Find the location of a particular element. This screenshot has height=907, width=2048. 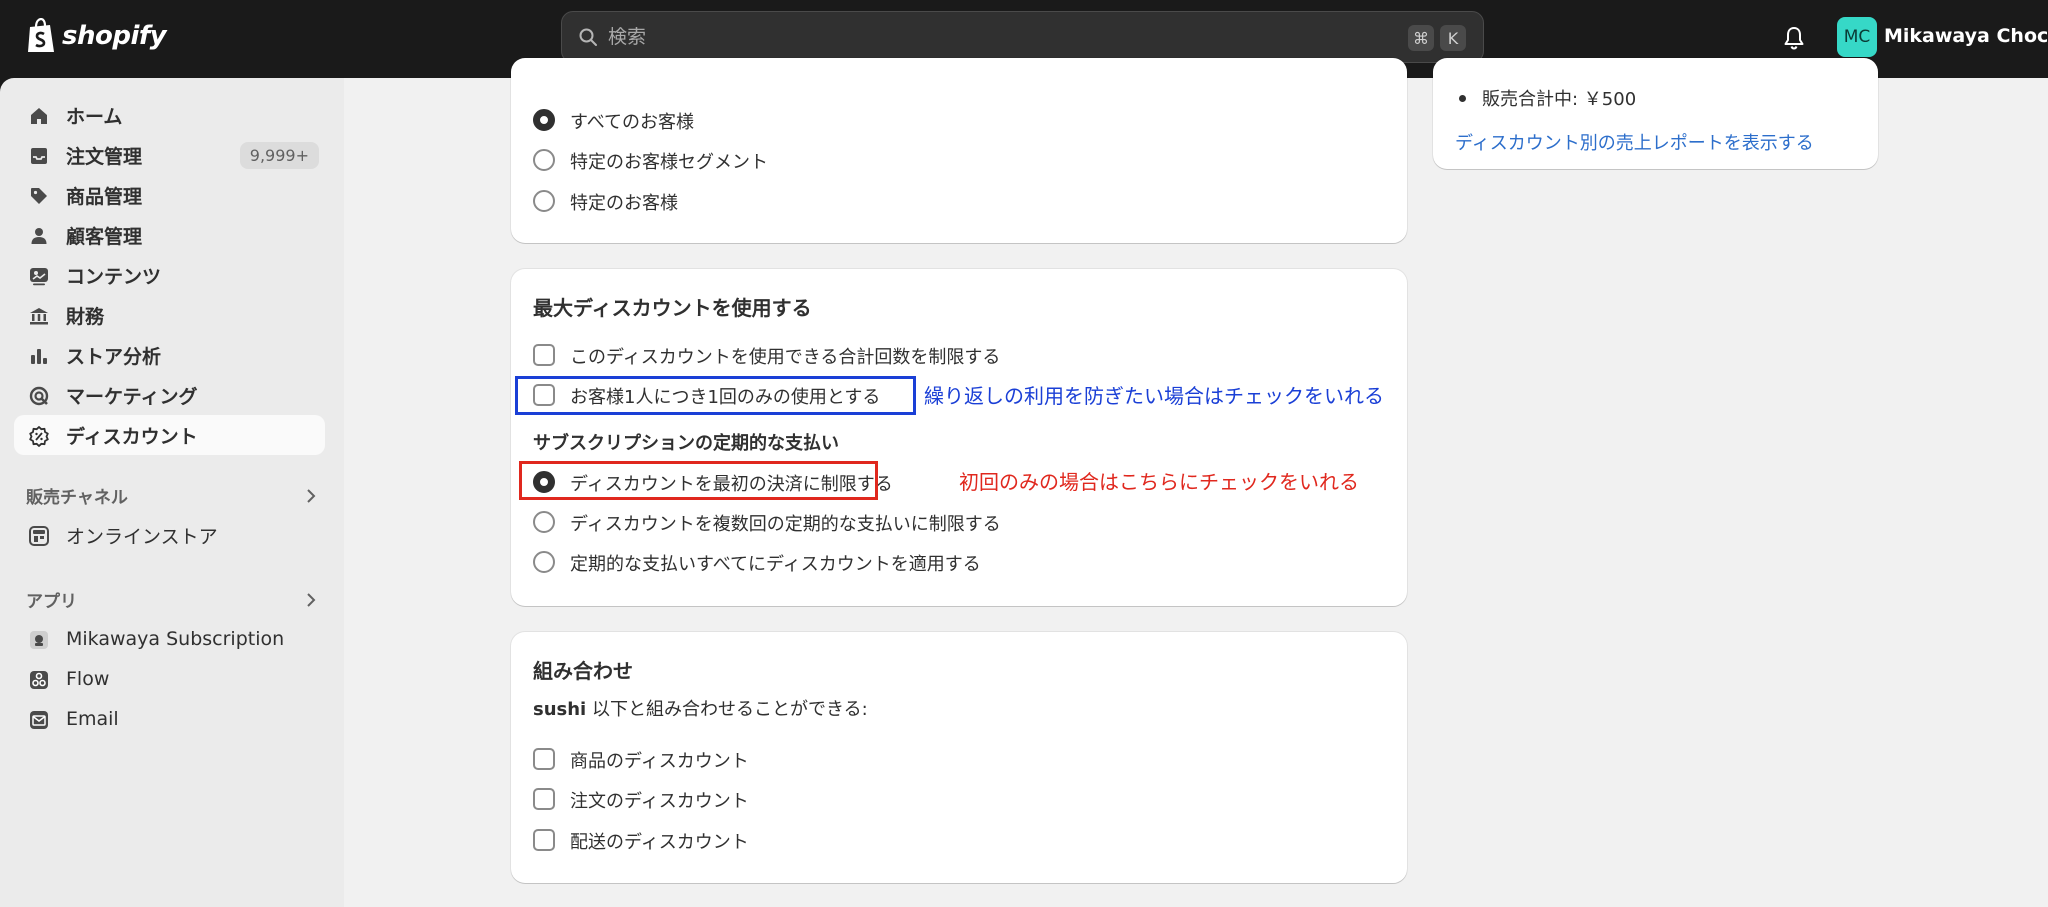

discount-code: sushi is located at coordinates (560, 709).